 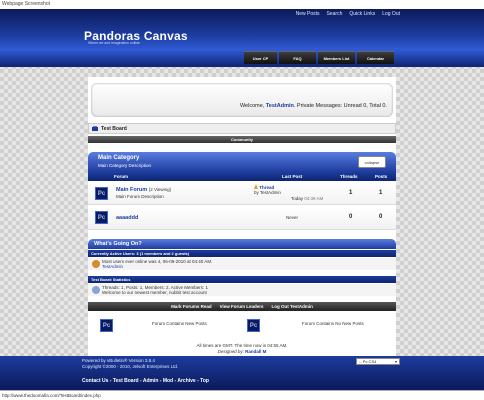 I want to click on whats-going-on-header: What's Going On?, so click(x=242, y=244).